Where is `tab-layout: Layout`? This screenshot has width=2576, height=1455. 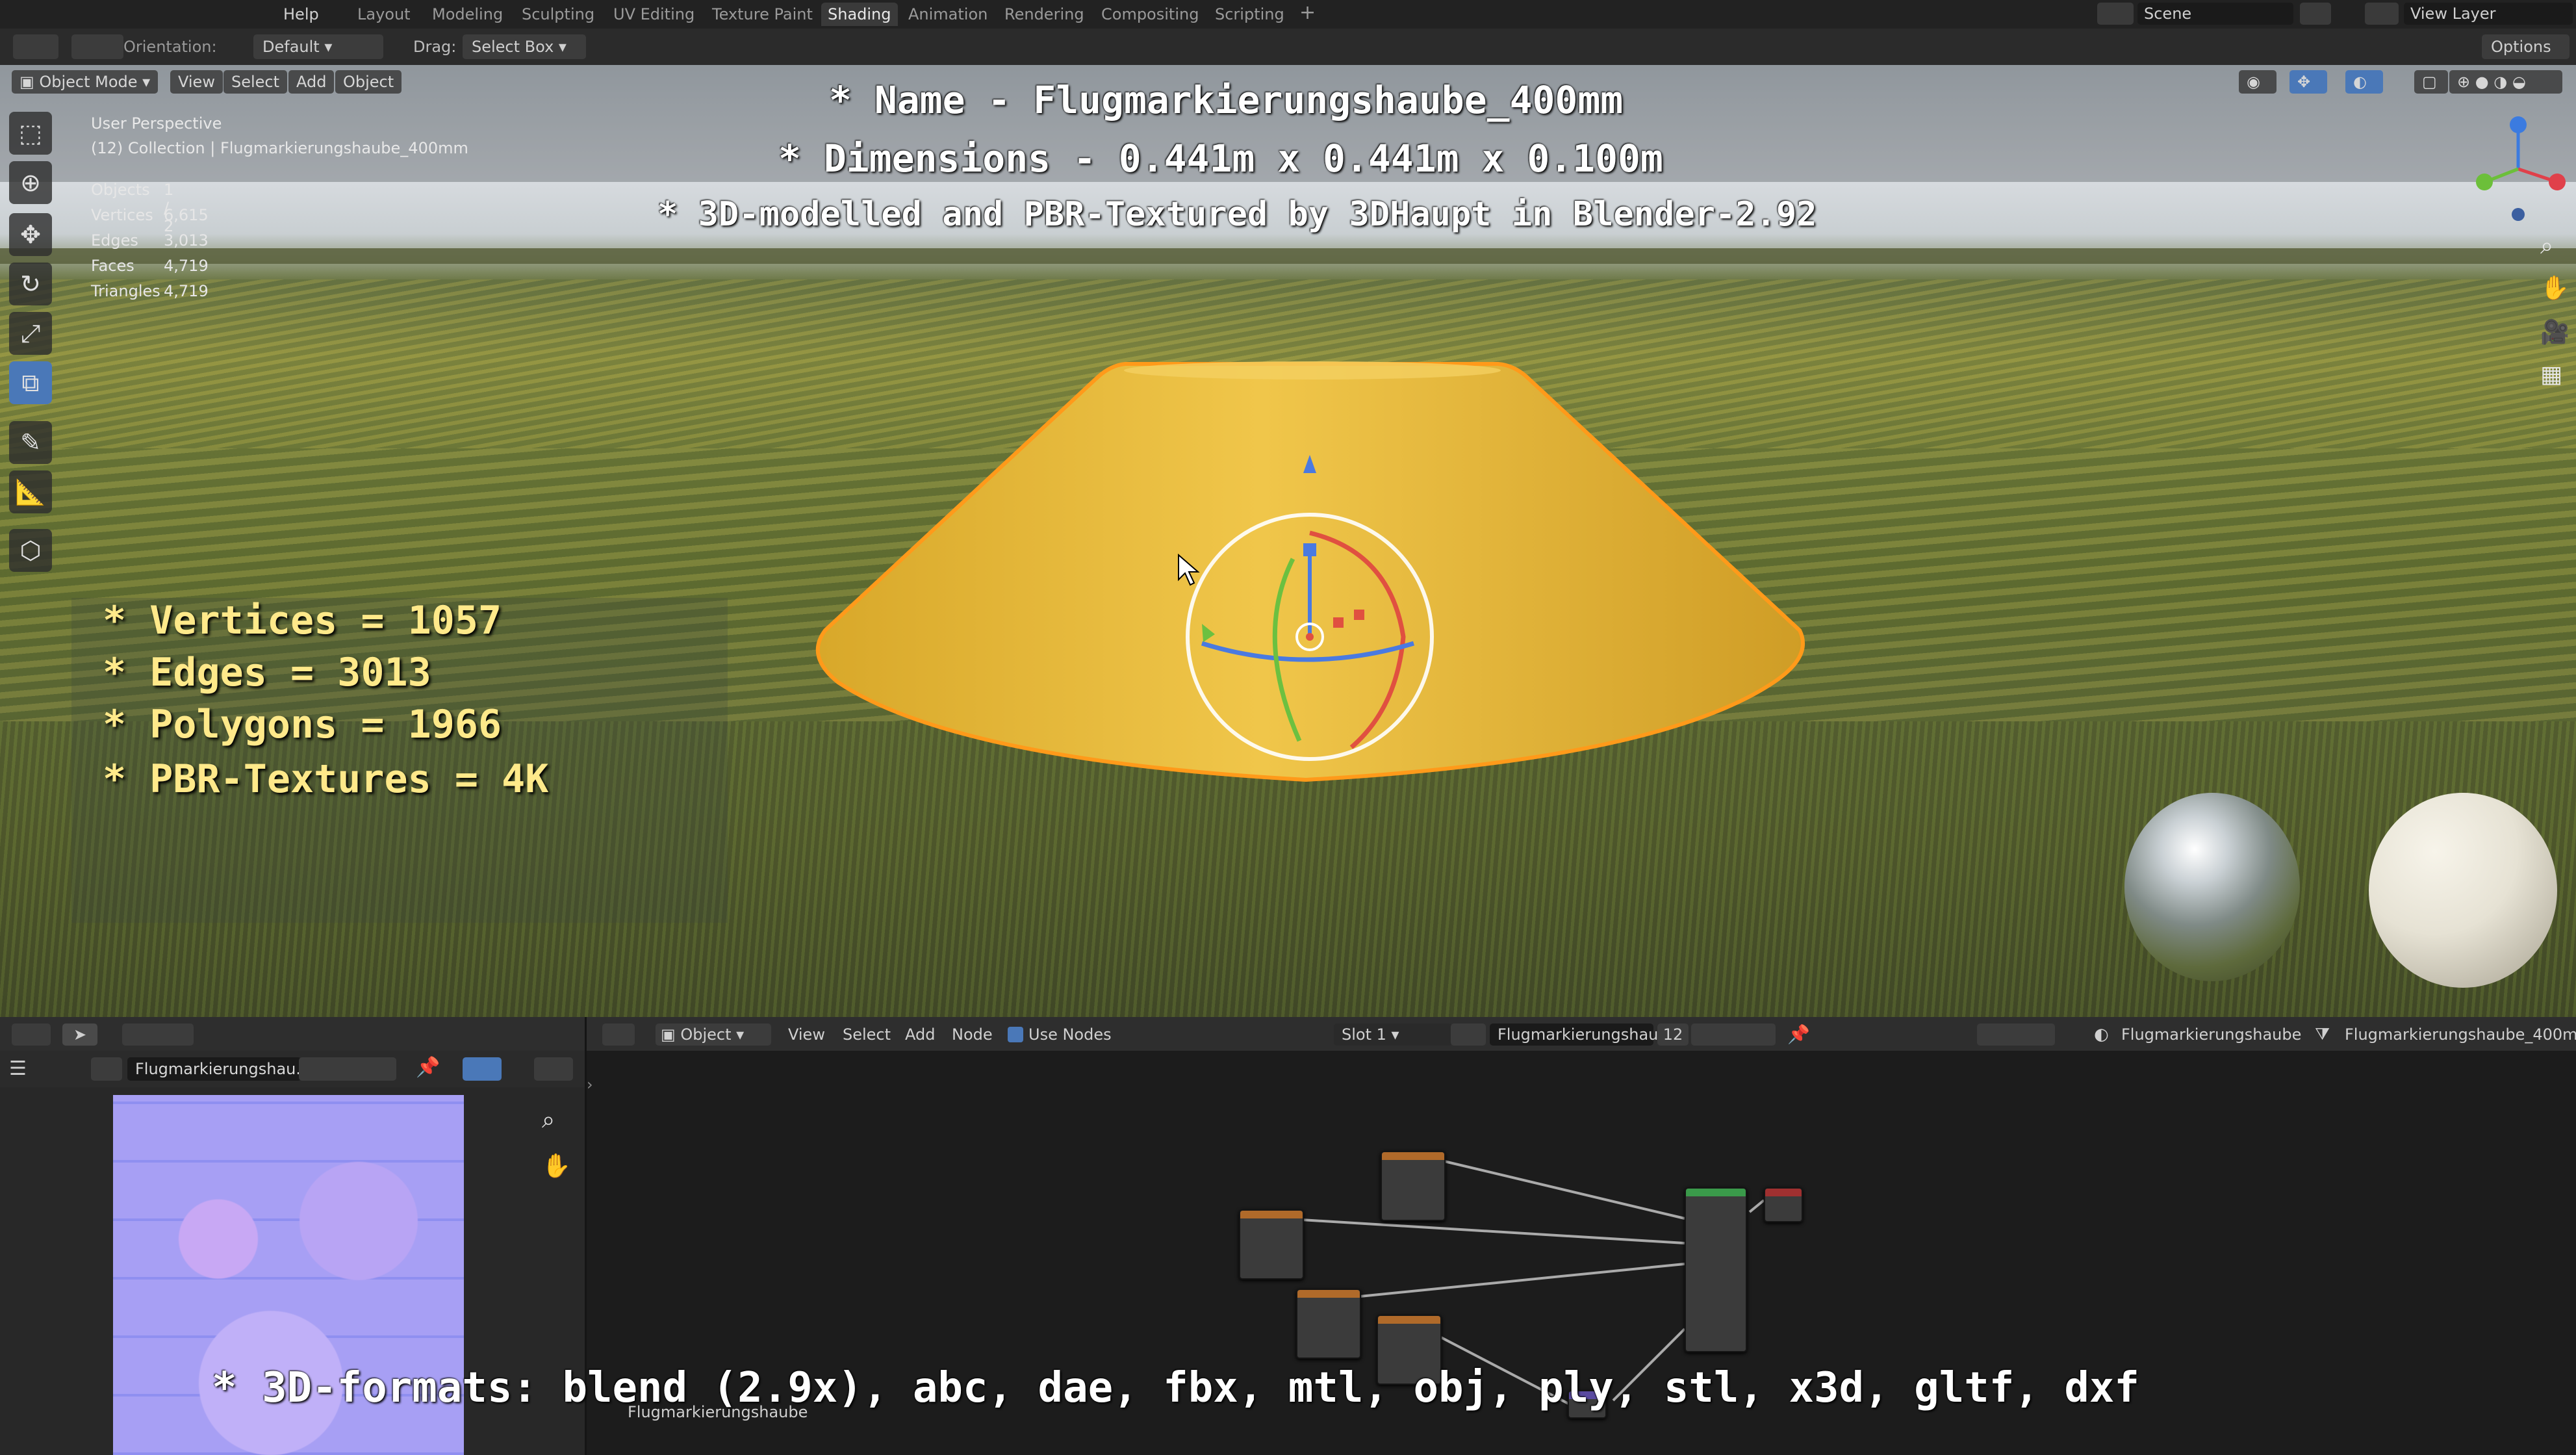 tab-layout: Layout is located at coordinates (384, 14).